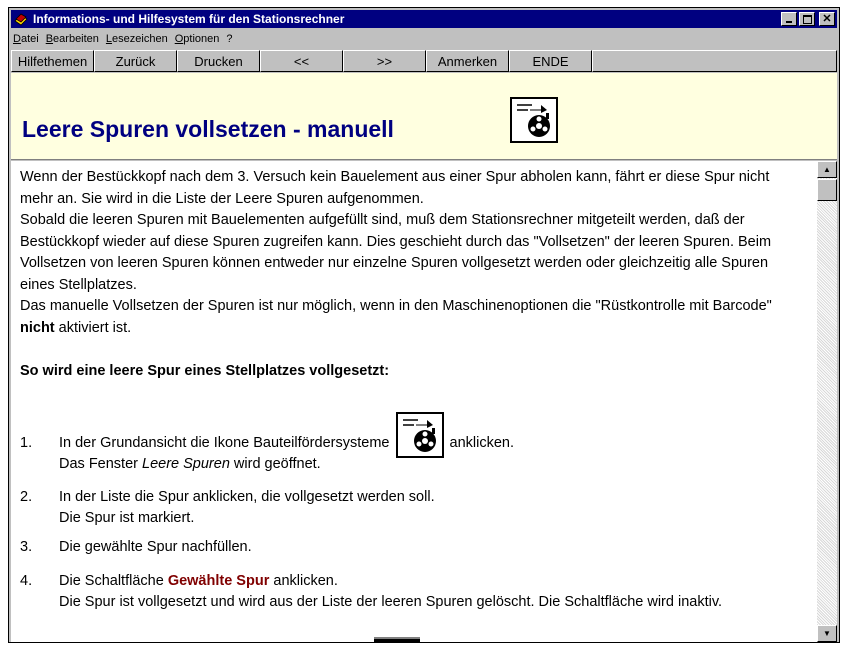 This screenshot has height=657, width=850. Describe the element at coordinates (827, 190) in the screenshot. I see `scroll-thumb` at that location.